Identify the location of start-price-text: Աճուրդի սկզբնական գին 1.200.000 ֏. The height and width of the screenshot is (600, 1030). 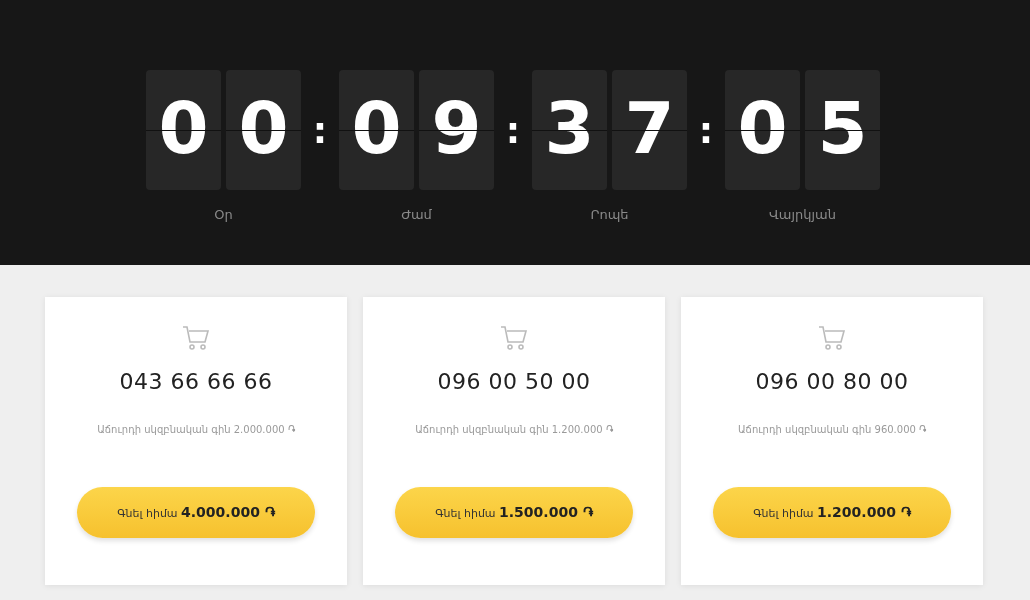
(514, 430).